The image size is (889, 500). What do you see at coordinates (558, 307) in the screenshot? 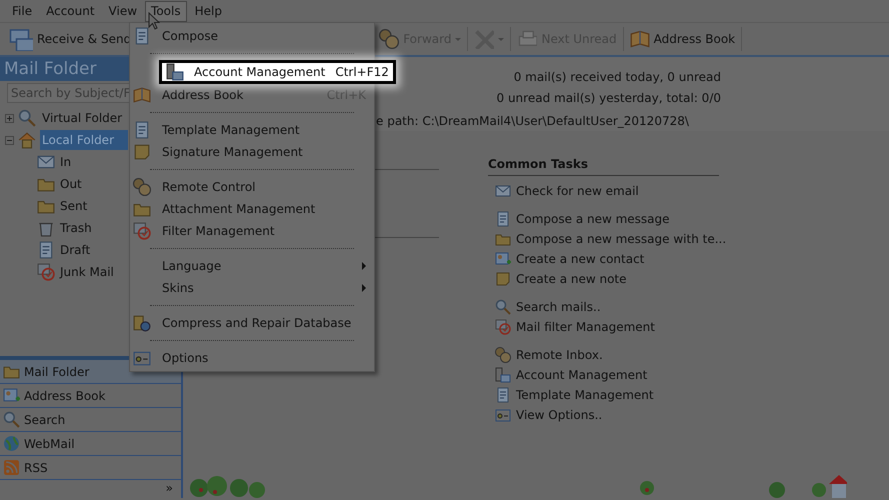
I see `task-link: Search mails..` at bounding box center [558, 307].